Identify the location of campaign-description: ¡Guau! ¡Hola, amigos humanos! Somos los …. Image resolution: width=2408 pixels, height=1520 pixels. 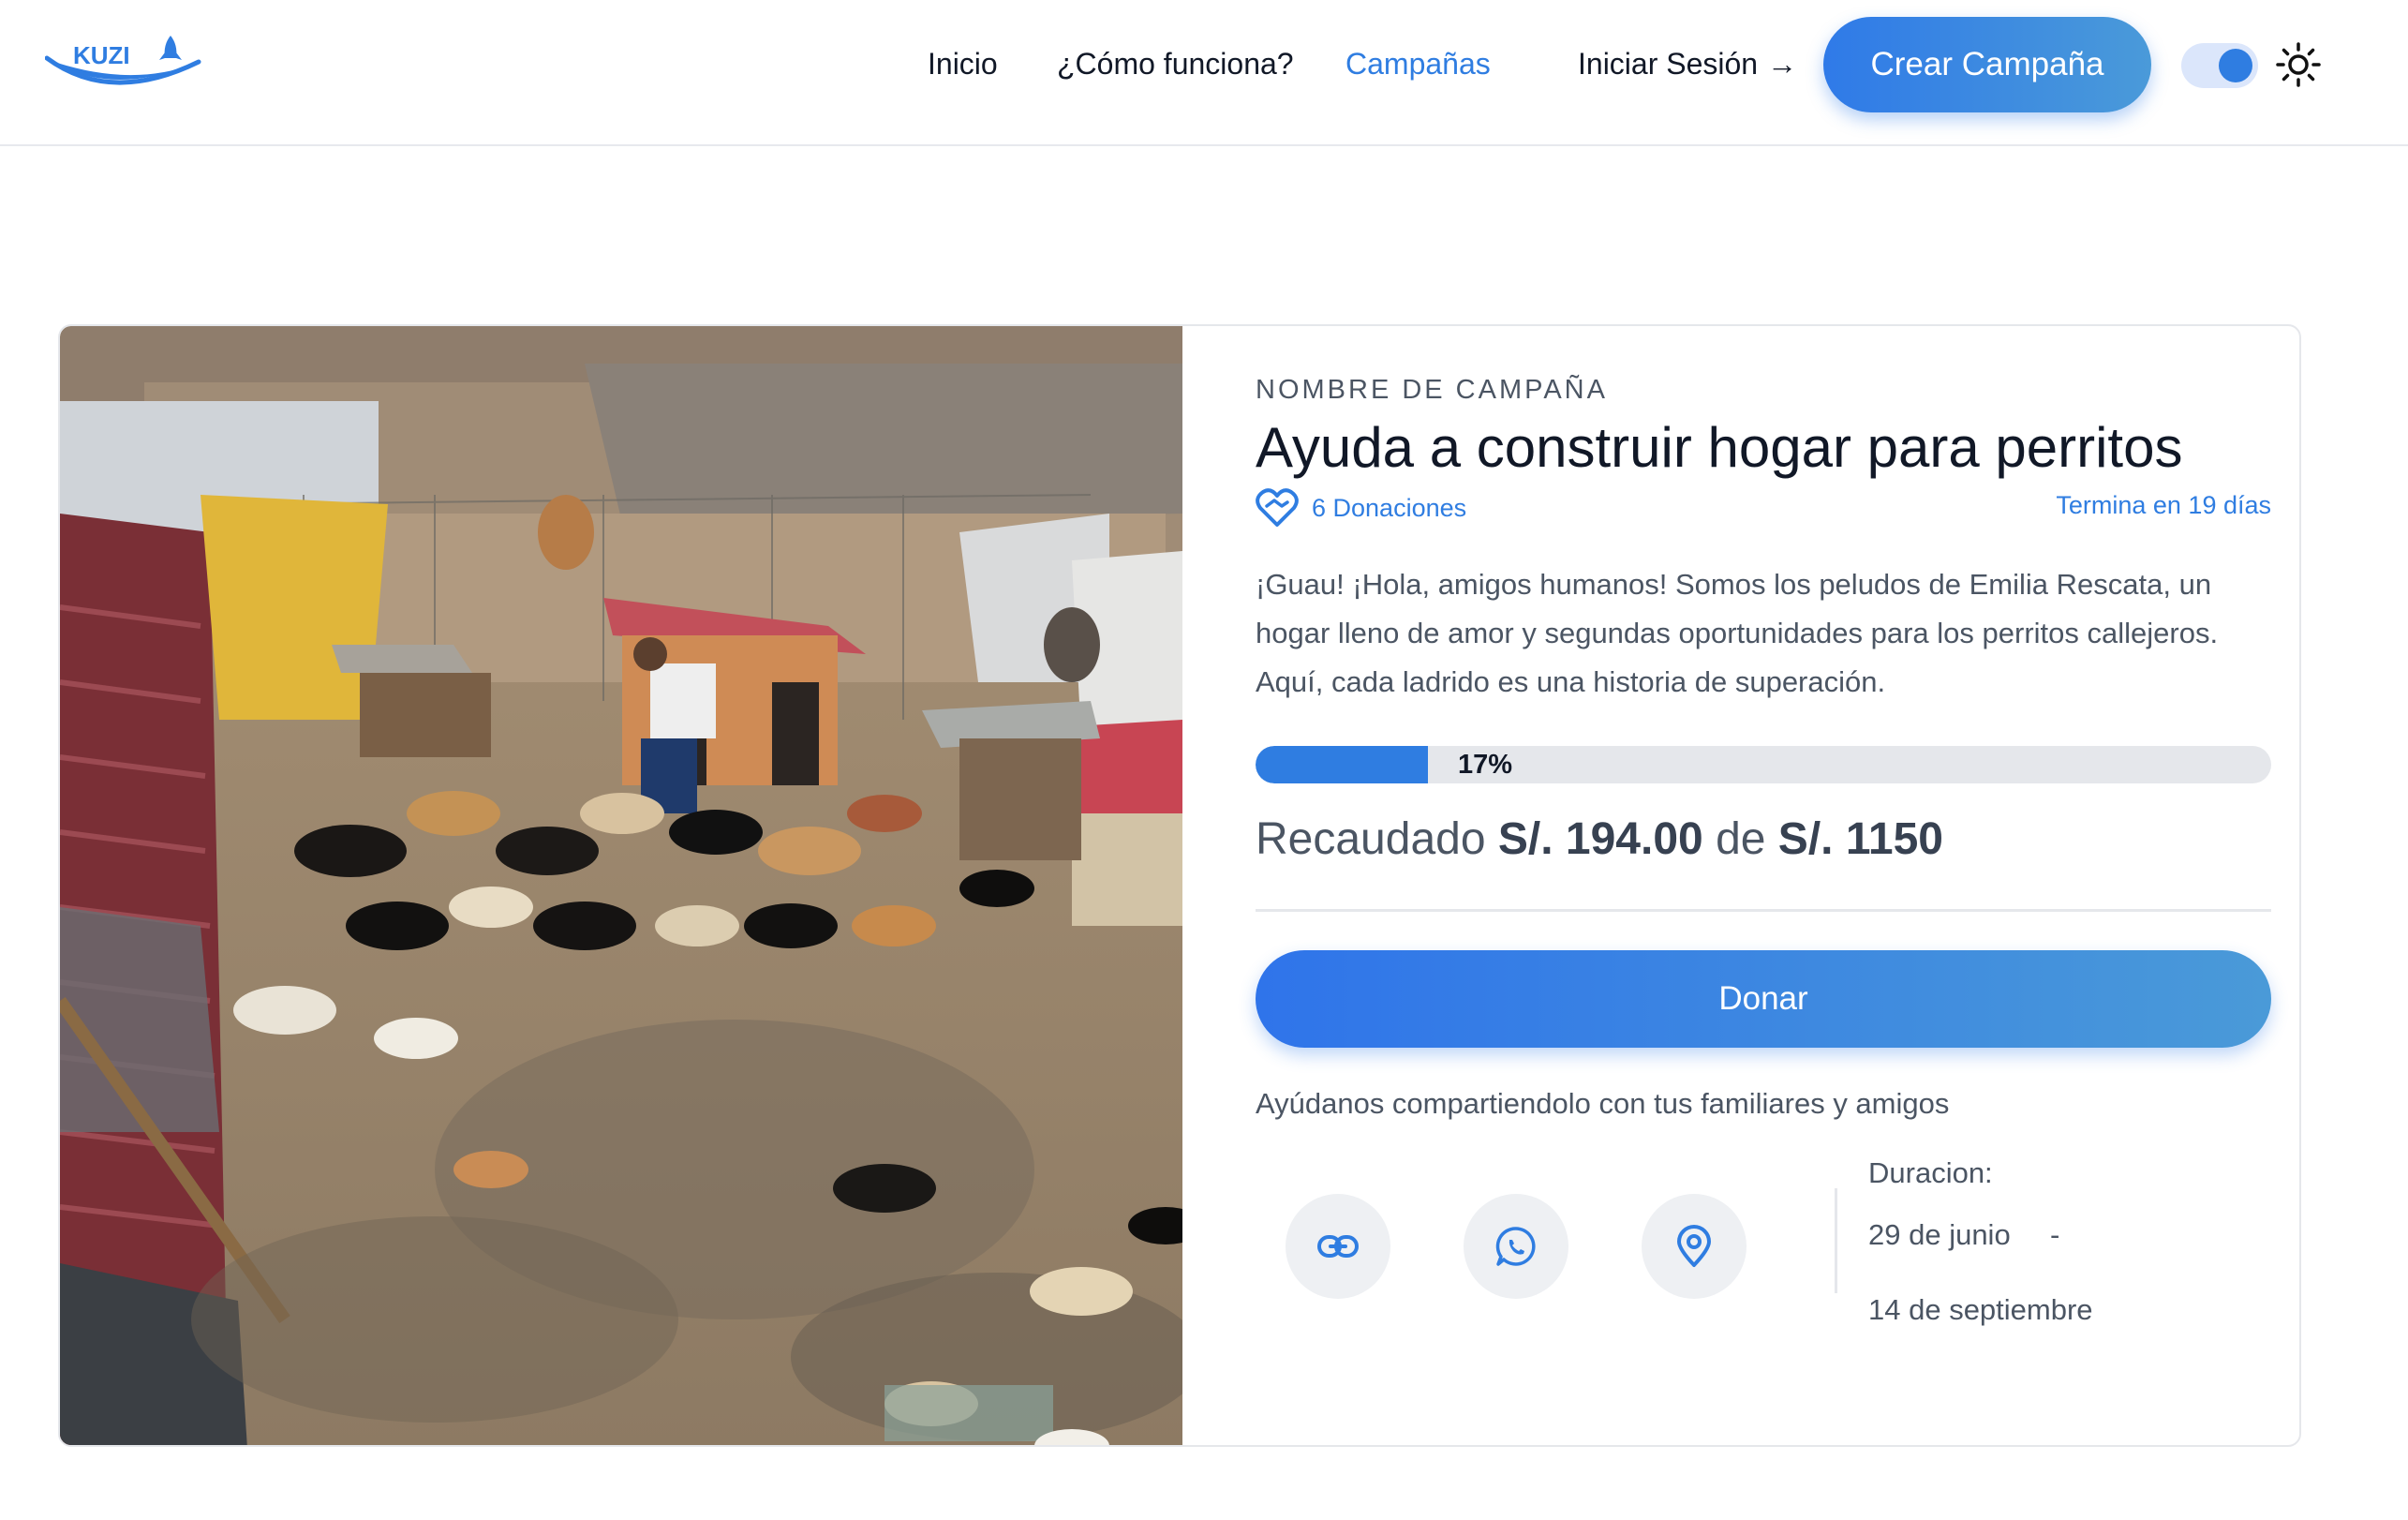
(1737, 633).